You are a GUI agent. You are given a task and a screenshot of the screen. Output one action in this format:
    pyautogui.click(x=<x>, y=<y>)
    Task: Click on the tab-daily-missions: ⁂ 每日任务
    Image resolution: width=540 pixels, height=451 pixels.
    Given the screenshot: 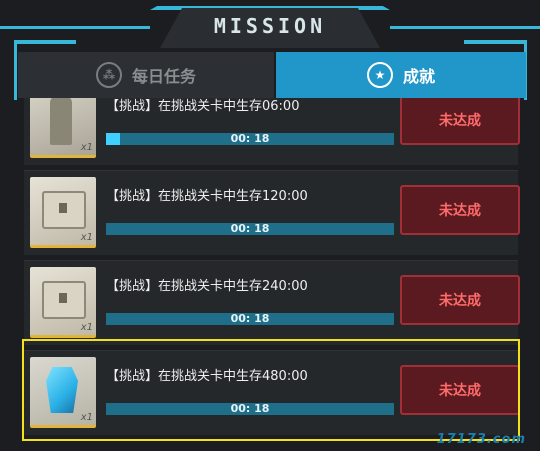 What is the action you would take?
    pyautogui.click(x=146, y=75)
    